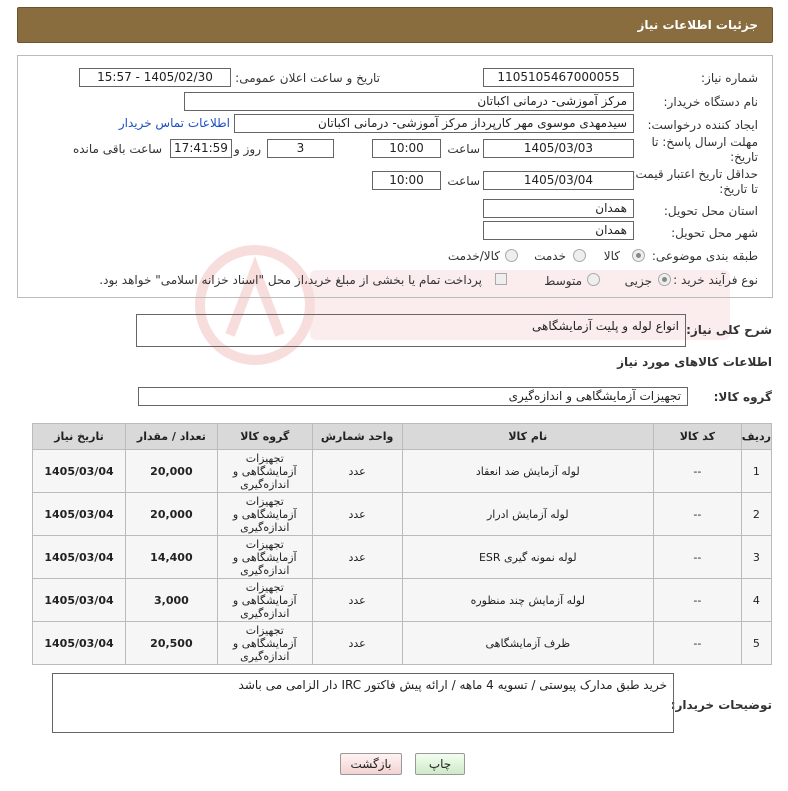 Image resolution: width=788 pixels, height=791 pixels. What do you see at coordinates (738, 189) in the screenshot?
I see `price-validity-label-2: تا تاریخ:` at bounding box center [738, 189].